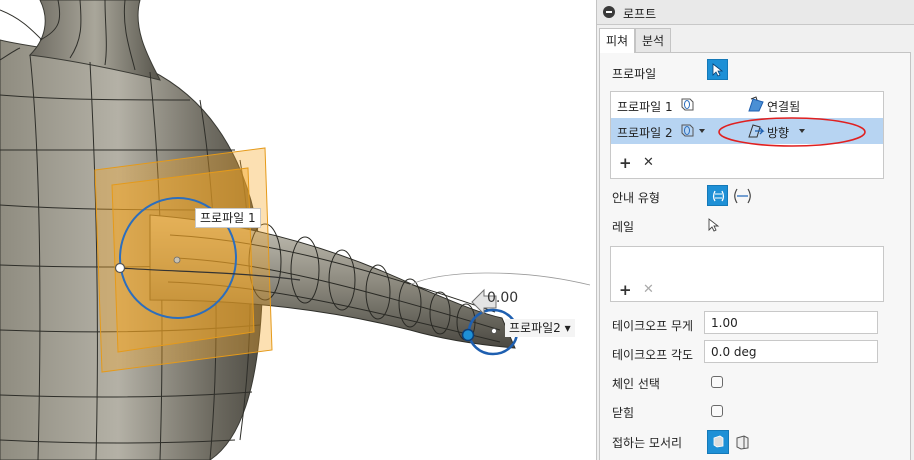  Describe the element at coordinates (636, 384) in the screenshot. I see `chain-selection-label: 체인 선택` at that location.